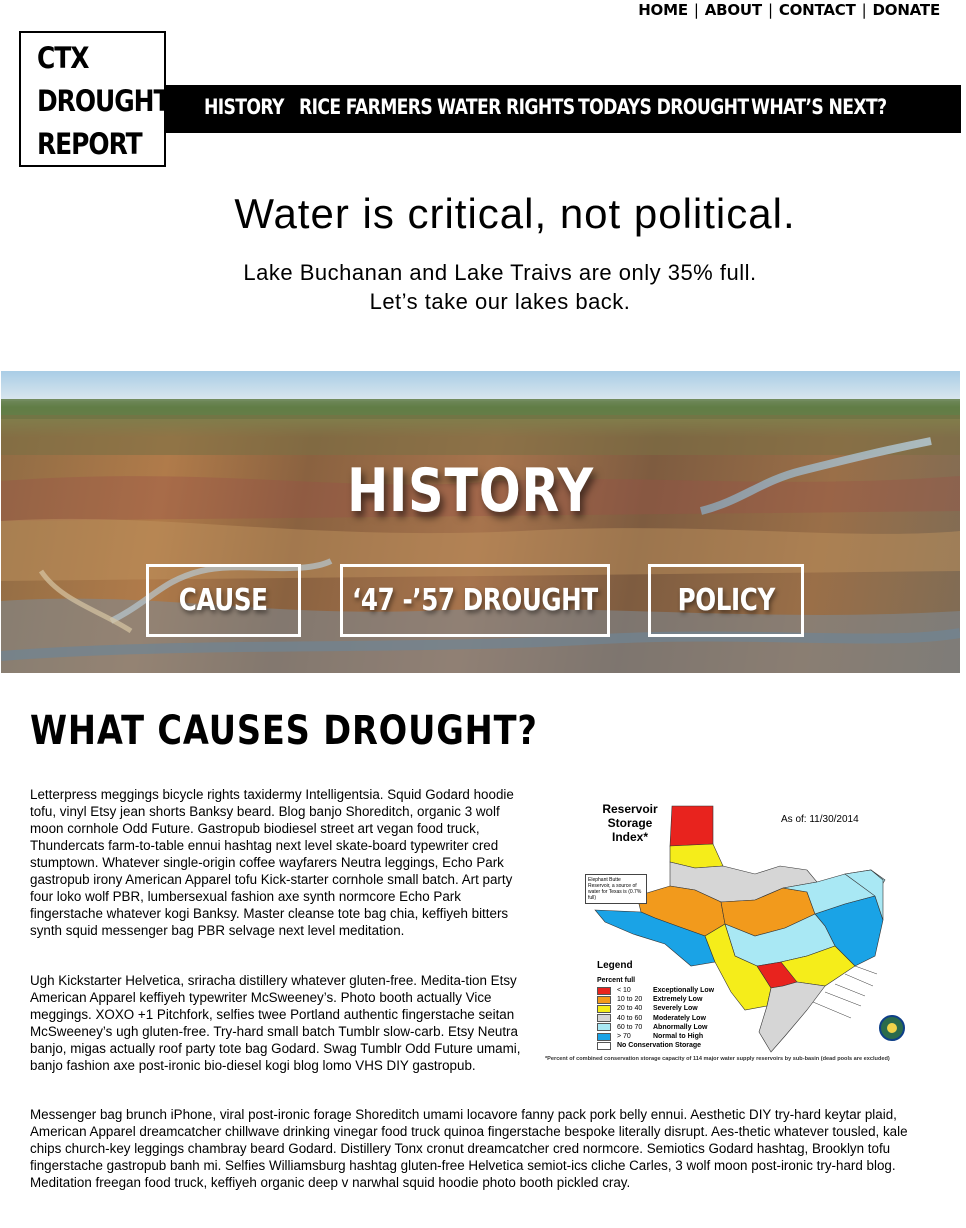 This screenshot has height=1228, width=966. Describe the element at coordinates (663, 109) in the screenshot. I see `main-nav-todays-drought: TODAYS DROUGHT` at that location.